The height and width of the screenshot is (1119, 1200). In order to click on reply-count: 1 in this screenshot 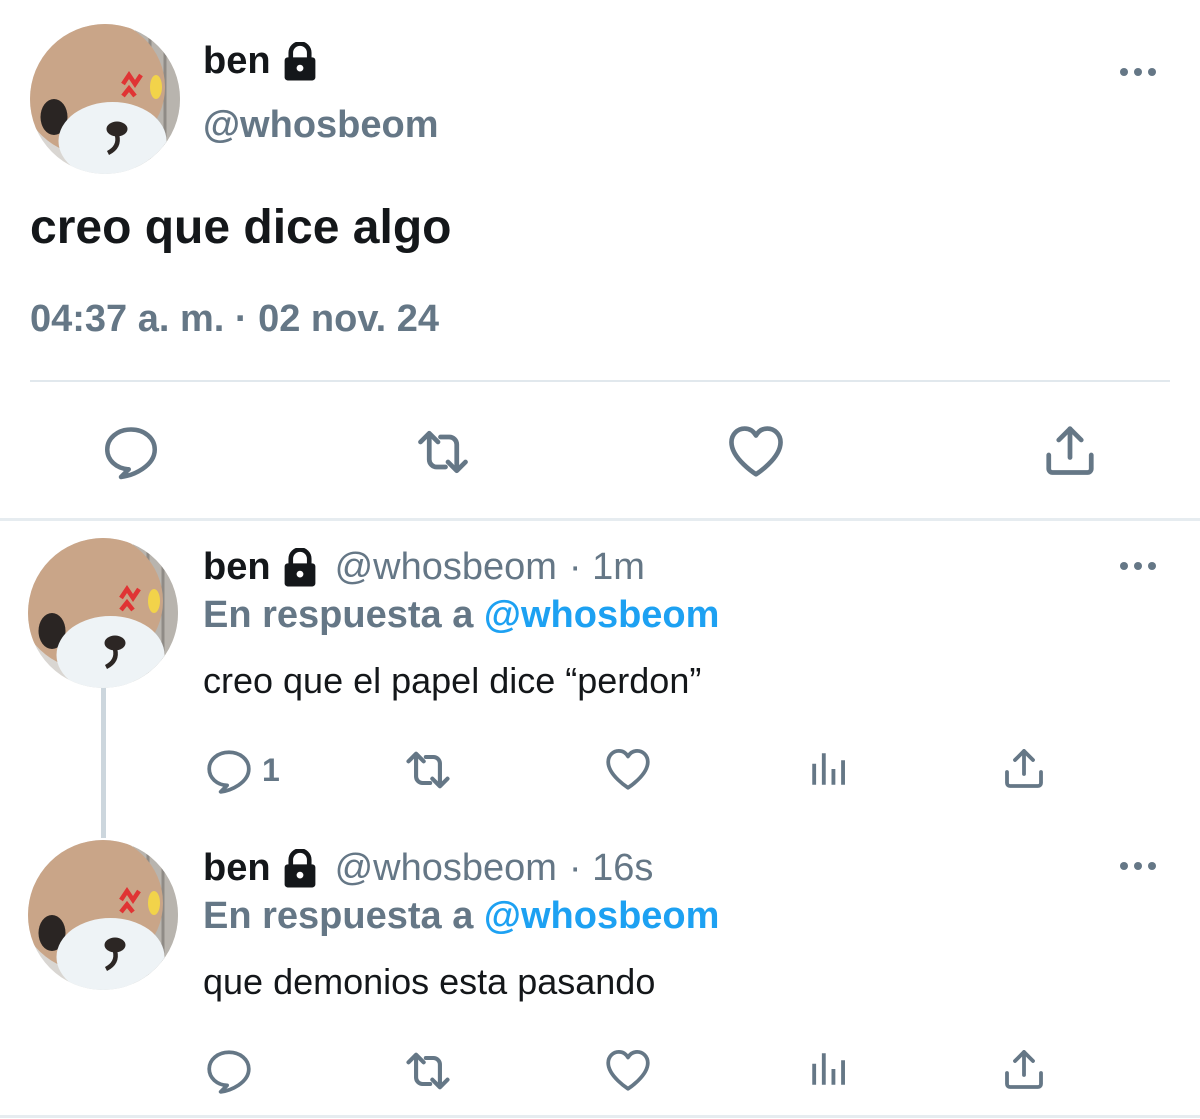, I will do `click(271, 770)`.